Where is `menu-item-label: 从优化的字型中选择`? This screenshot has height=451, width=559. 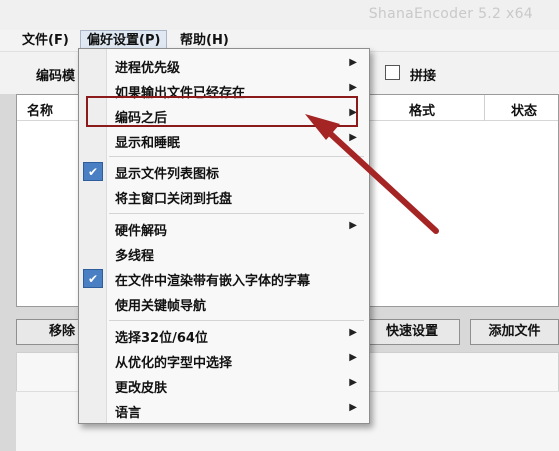 menu-item-label: 从优化的字型中选择 is located at coordinates (174, 363).